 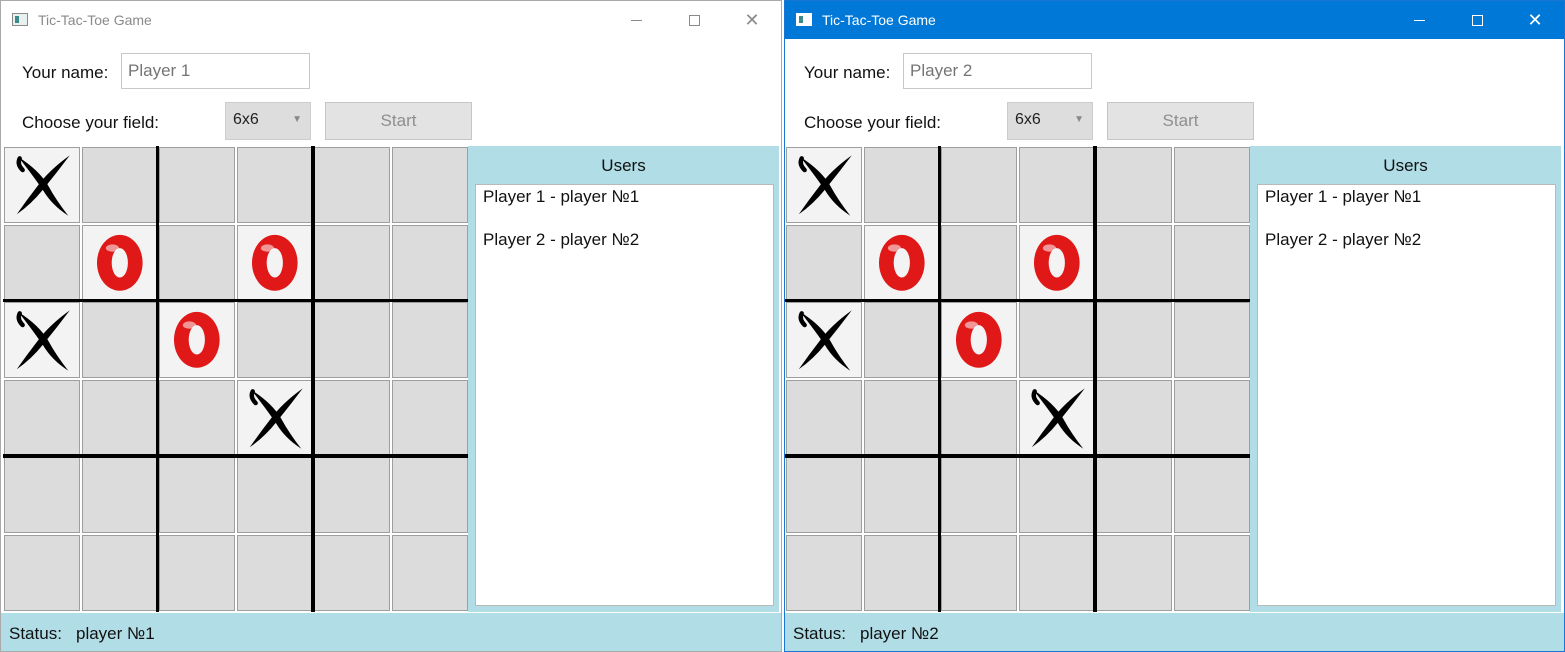 I want to click on app-window-icon, so click(x=804, y=19).